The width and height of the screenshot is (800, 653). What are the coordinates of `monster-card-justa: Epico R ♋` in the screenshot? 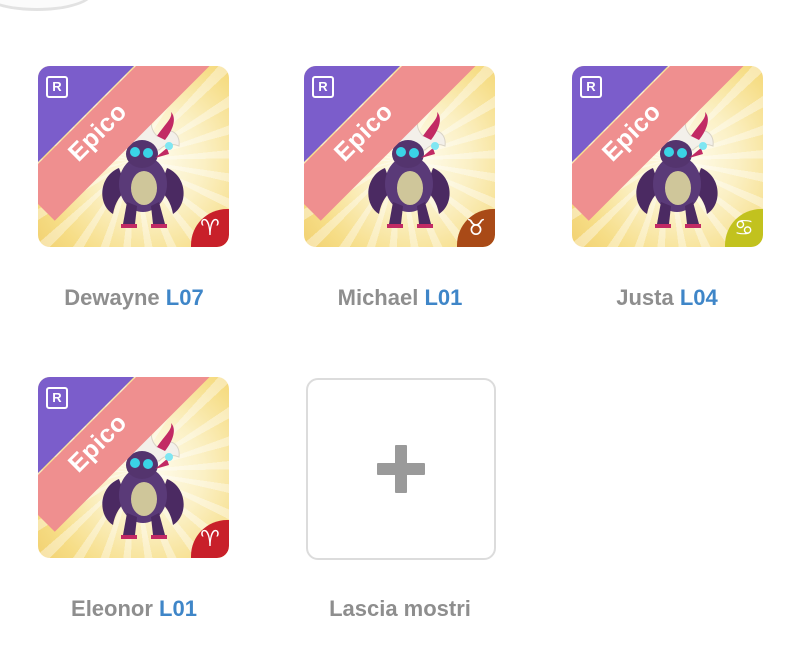 It's located at (667, 156).